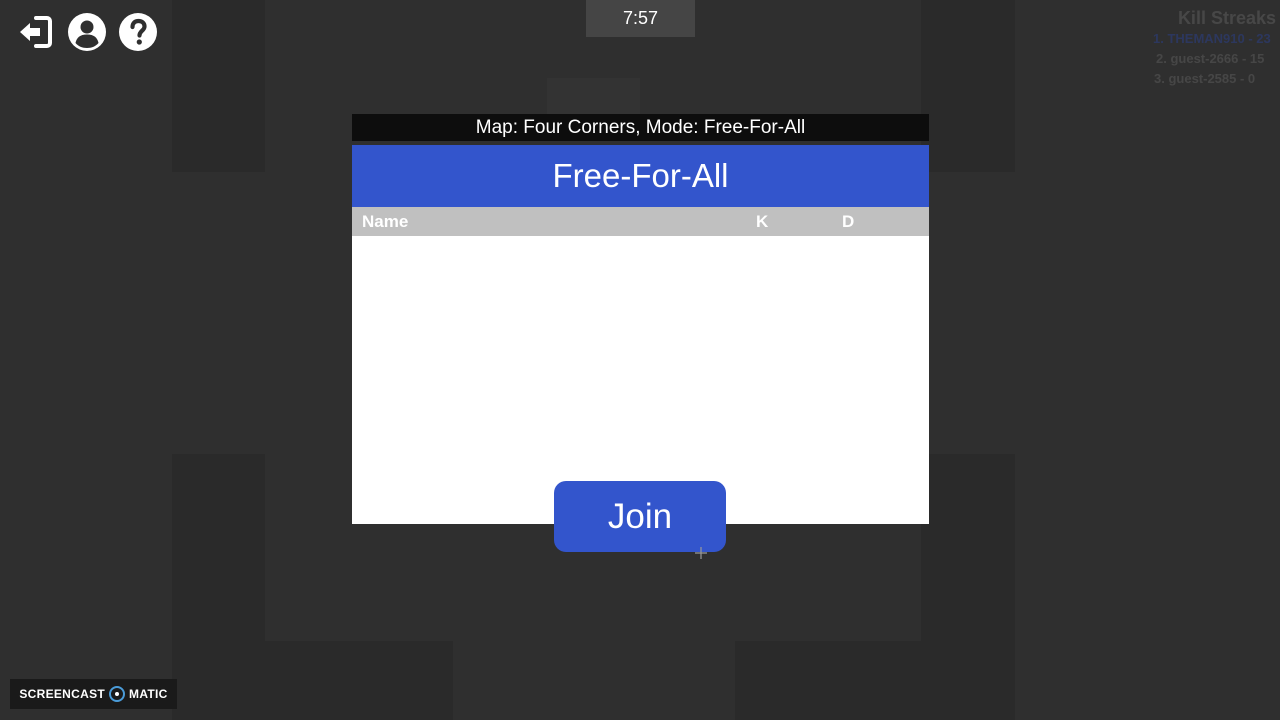 Image resolution: width=1280 pixels, height=720 pixels. Describe the element at coordinates (848, 221) in the screenshot. I see `column-header-deaths: D` at that location.